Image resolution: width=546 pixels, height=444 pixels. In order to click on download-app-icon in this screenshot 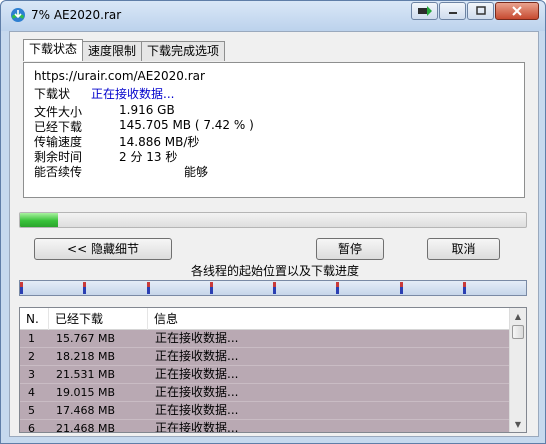, I will do `click(18, 15)`.